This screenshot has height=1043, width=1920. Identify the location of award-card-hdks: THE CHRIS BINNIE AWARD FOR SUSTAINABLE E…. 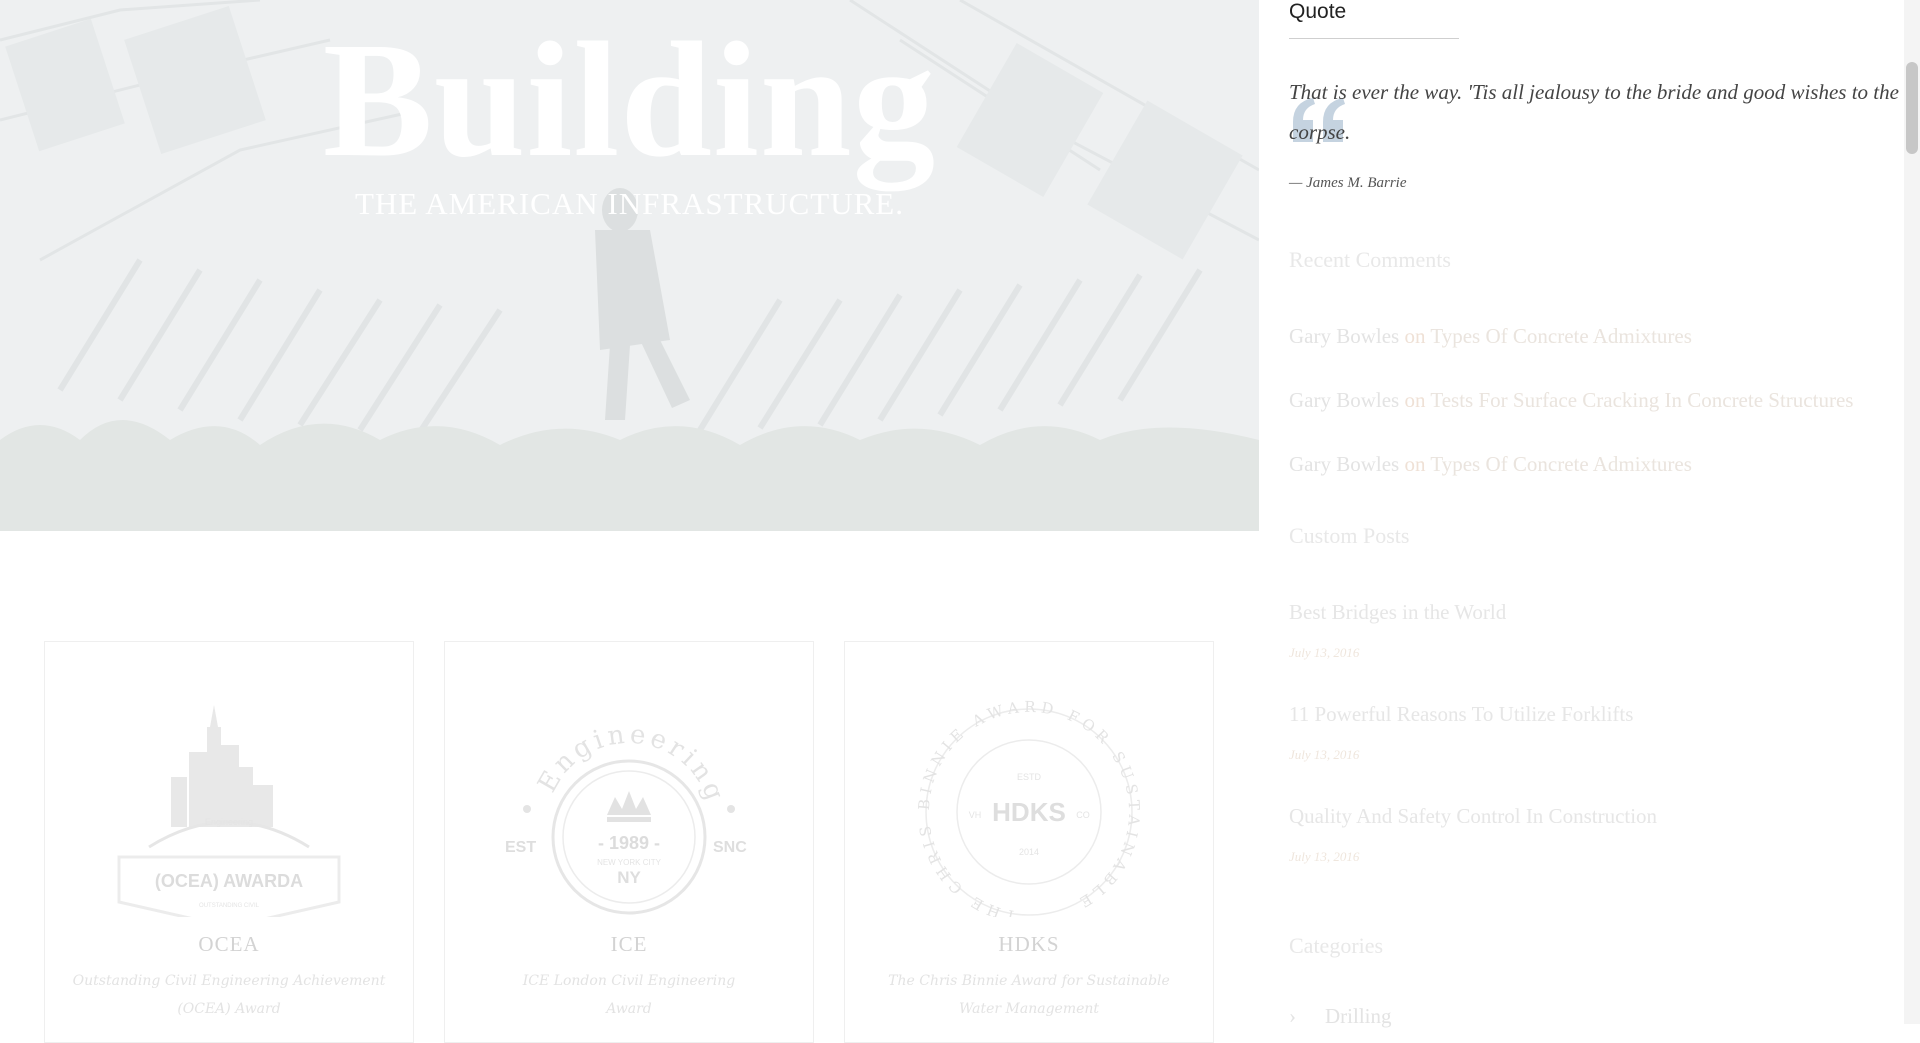
(1029, 842).